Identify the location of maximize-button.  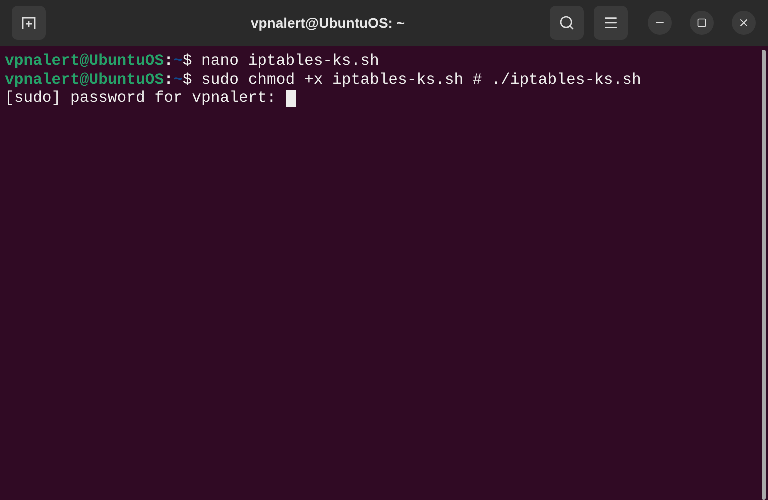
(702, 23).